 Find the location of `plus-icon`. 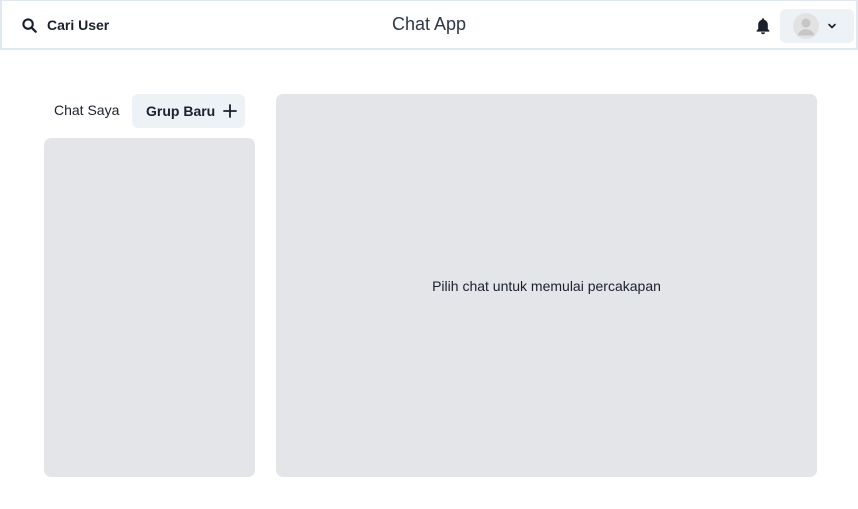

plus-icon is located at coordinates (230, 111).